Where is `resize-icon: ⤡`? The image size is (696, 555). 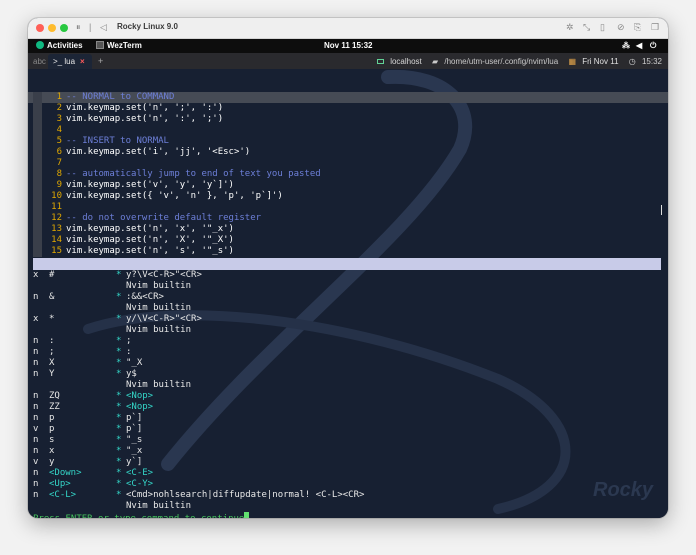 resize-icon: ⤡ is located at coordinates (586, 27).